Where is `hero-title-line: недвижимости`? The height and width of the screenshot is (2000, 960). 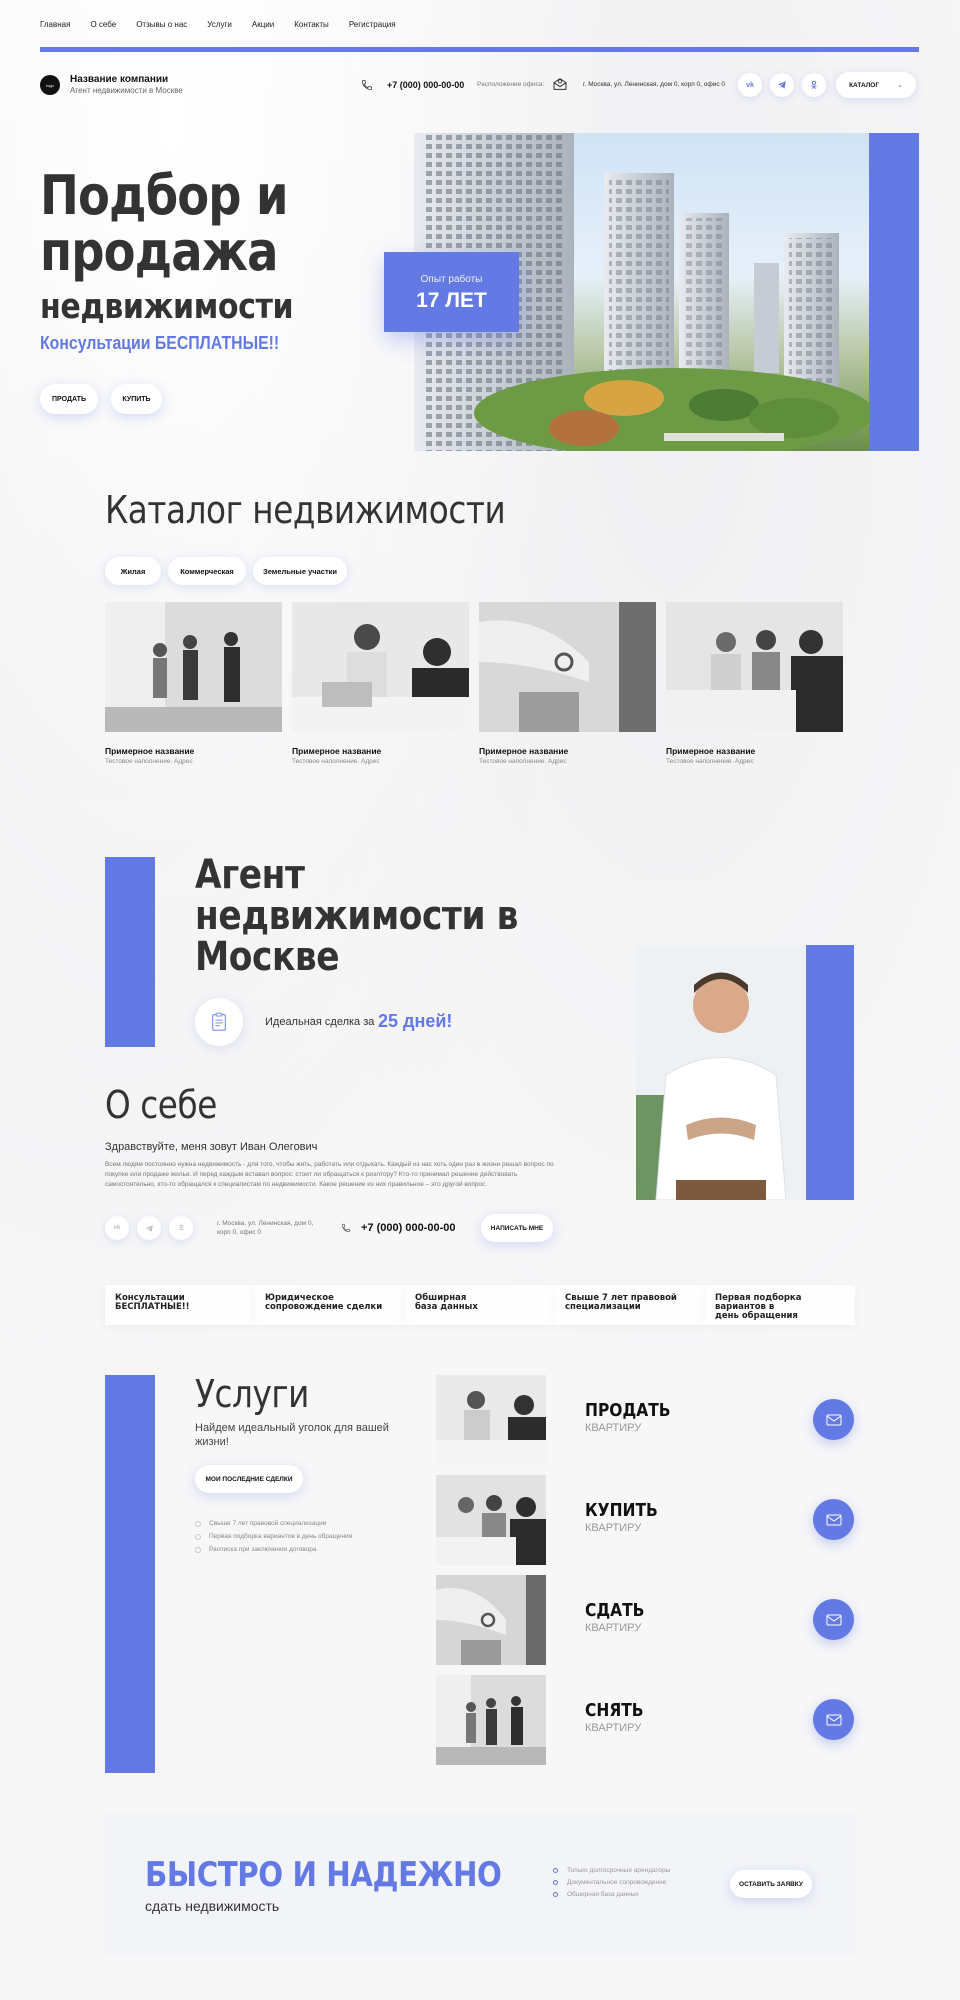
hero-title-line: недвижимости is located at coordinates (167, 307).